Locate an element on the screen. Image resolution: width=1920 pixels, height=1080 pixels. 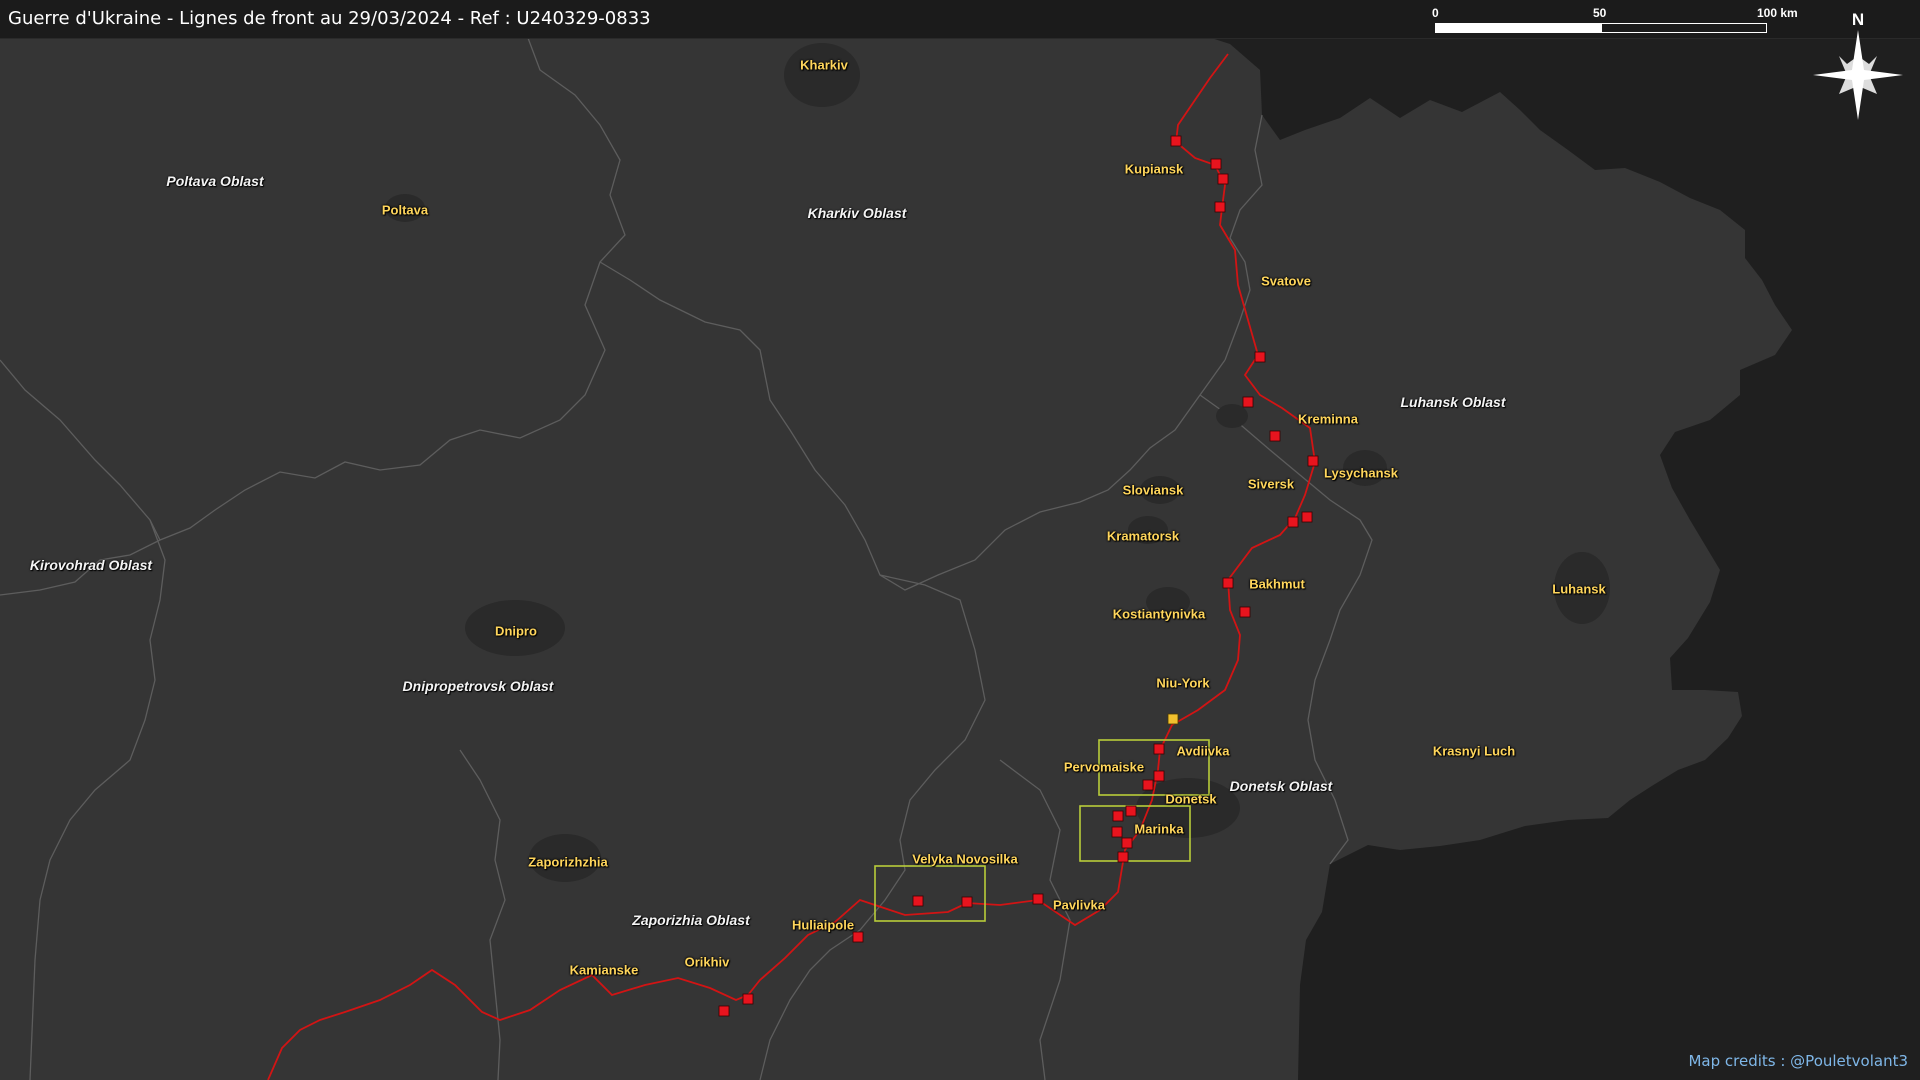
city-label: Kramatorsk is located at coordinates (1143, 536).